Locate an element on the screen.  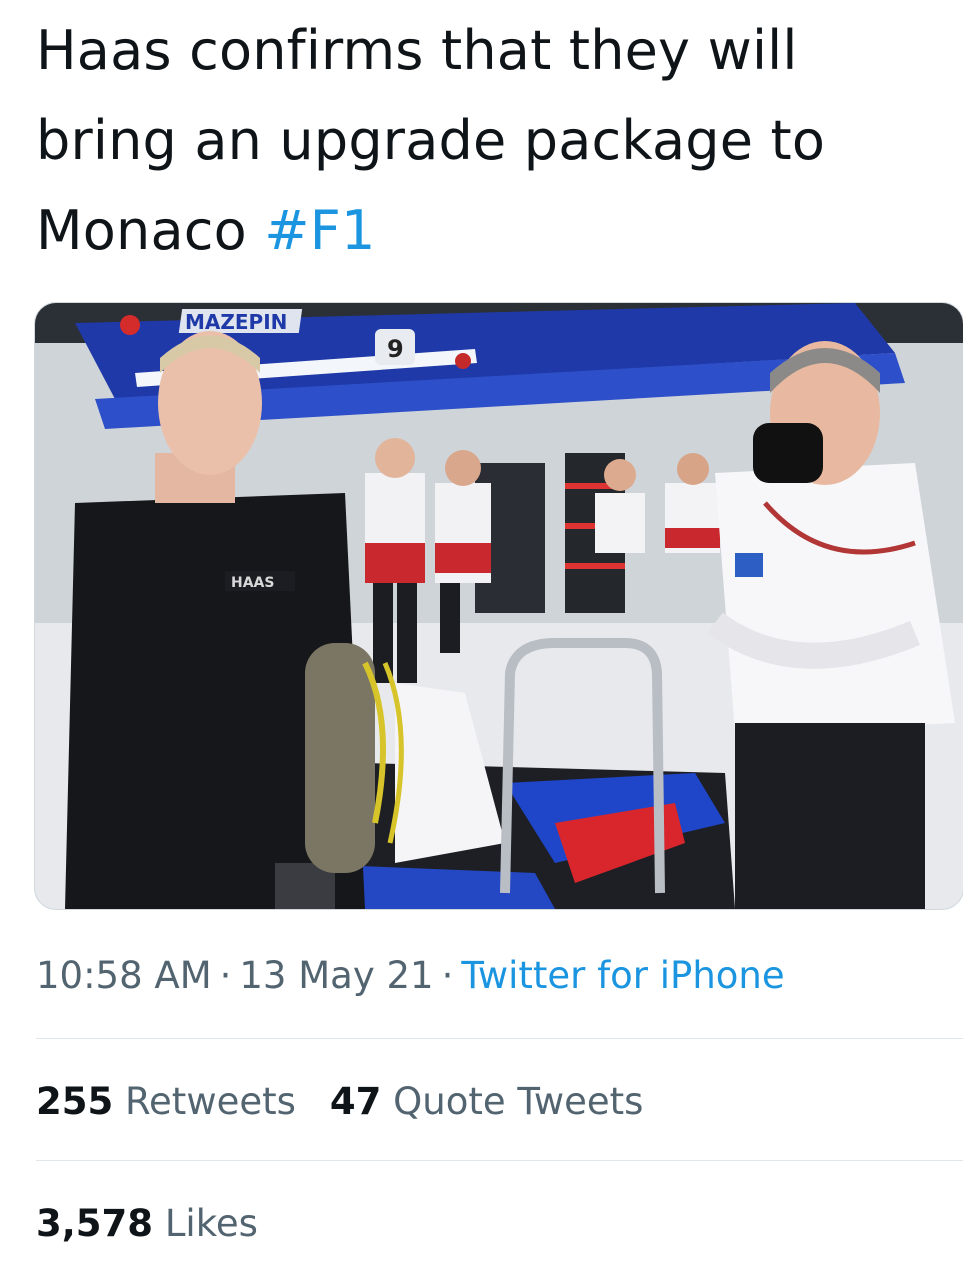
hashtag-link: #F1 is located at coordinates (319, 230).